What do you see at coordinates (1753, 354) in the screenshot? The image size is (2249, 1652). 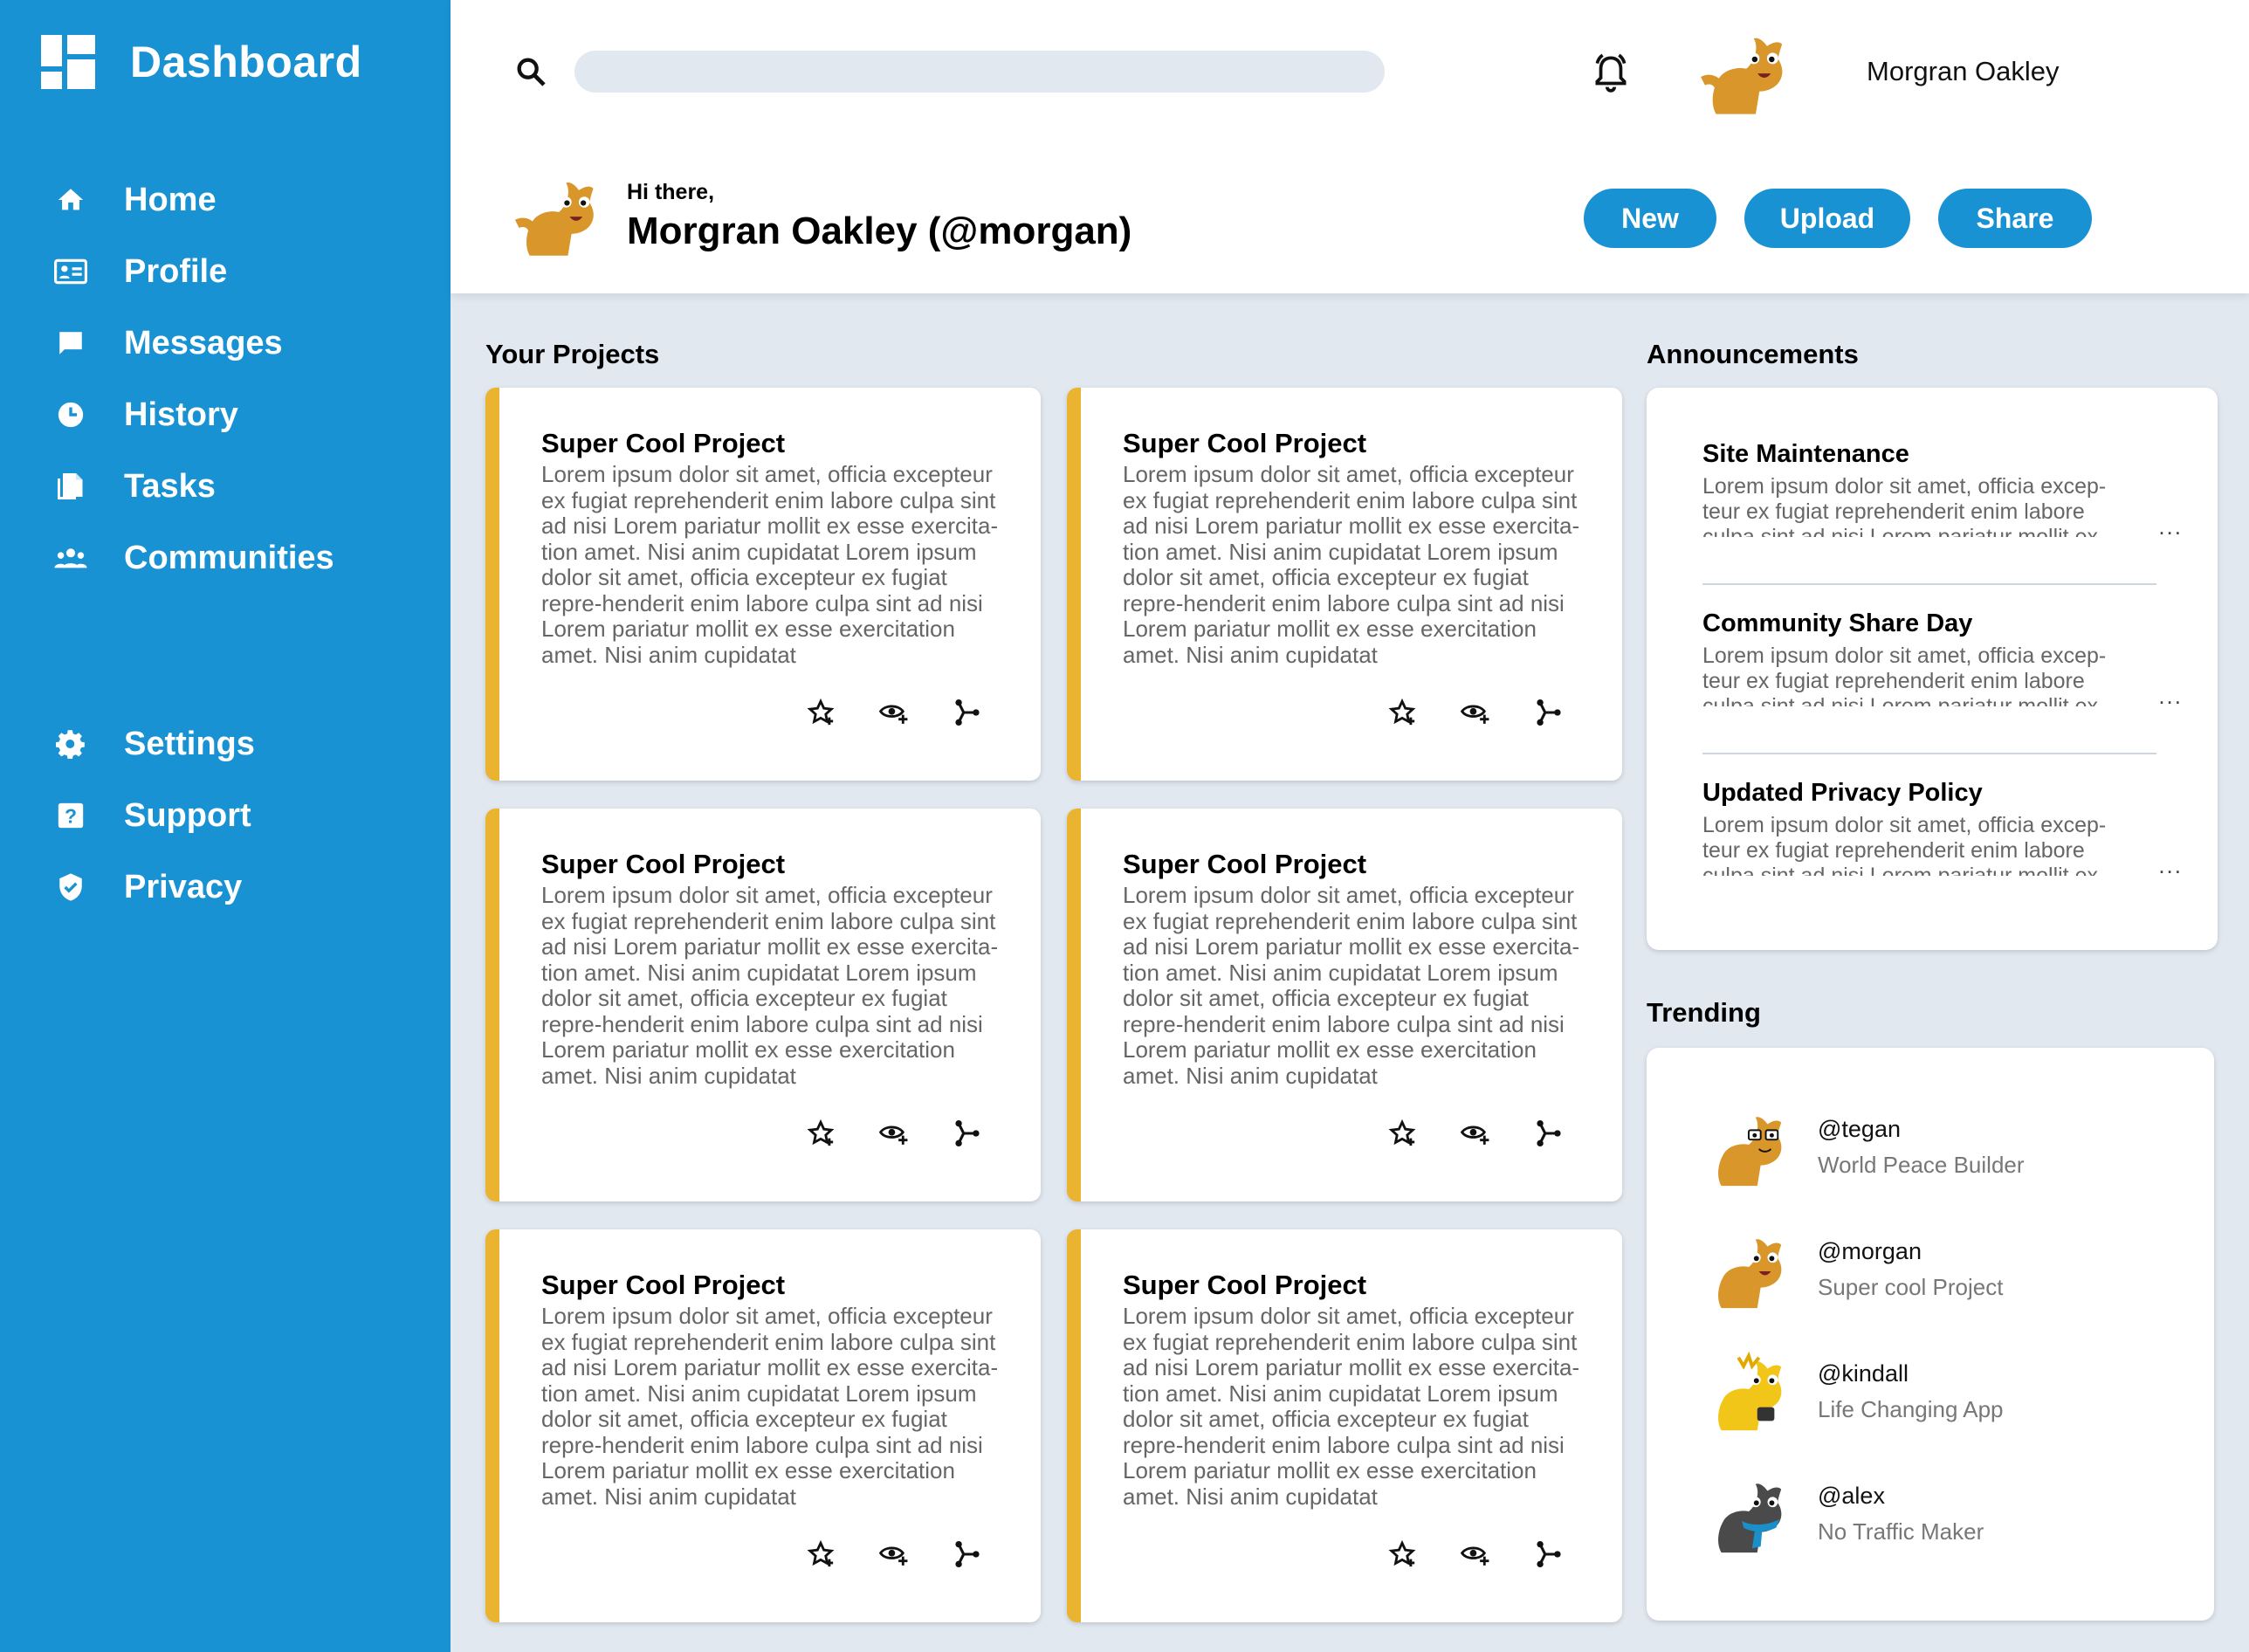 I see `announcements-title: Announcements` at bounding box center [1753, 354].